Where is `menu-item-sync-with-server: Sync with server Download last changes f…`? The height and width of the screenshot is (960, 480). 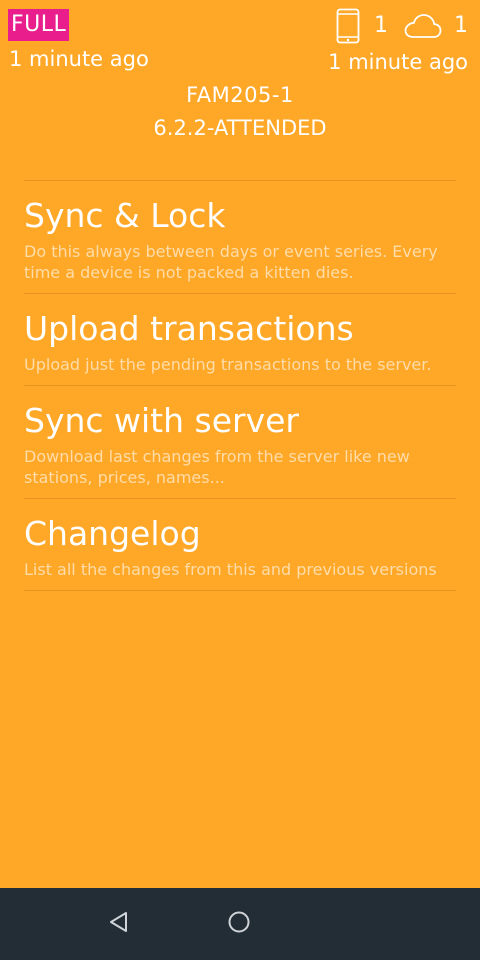 menu-item-sync-with-server: Sync with server Download last changes f… is located at coordinates (240, 442).